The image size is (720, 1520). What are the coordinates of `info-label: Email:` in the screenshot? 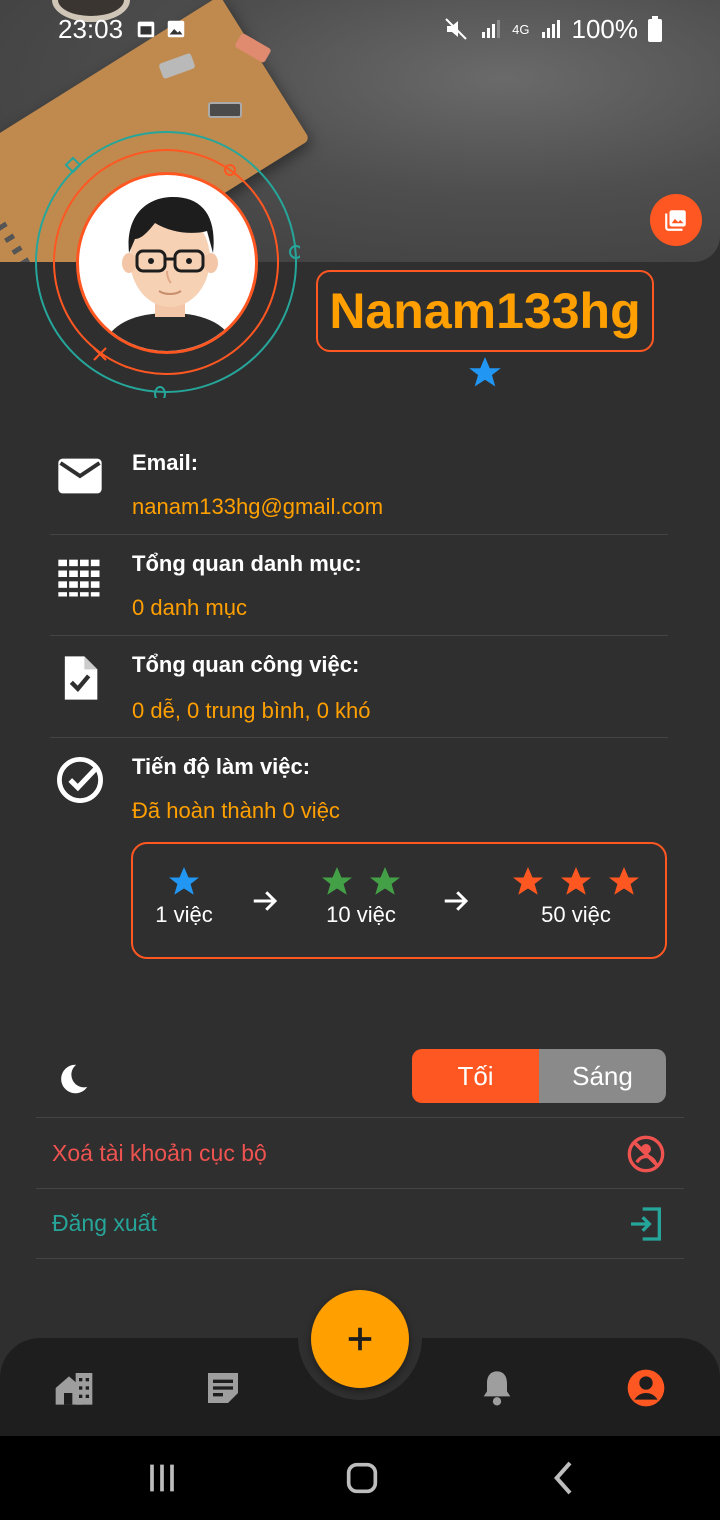 It's located at (165, 462).